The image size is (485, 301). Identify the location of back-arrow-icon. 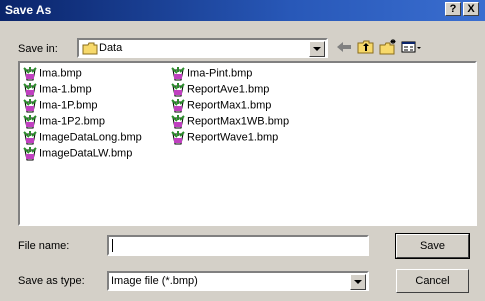
(344, 47).